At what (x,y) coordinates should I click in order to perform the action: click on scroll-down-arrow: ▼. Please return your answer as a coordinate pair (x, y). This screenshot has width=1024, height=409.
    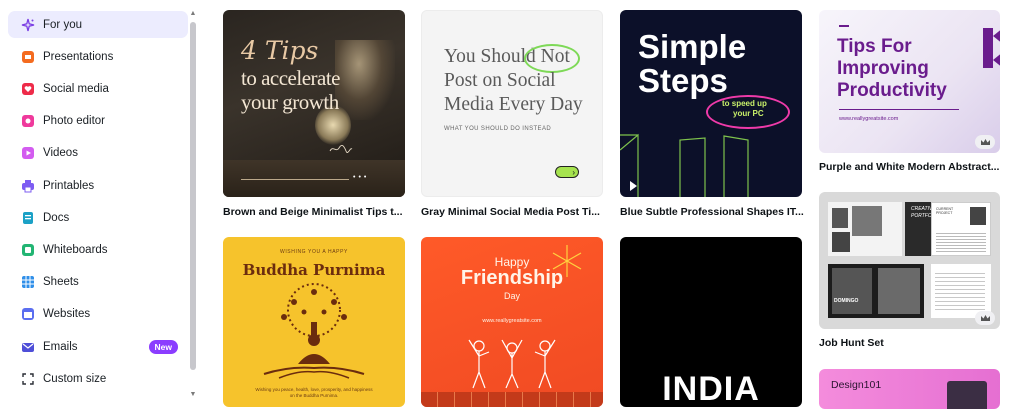
    Looking at the image, I should click on (193, 395).